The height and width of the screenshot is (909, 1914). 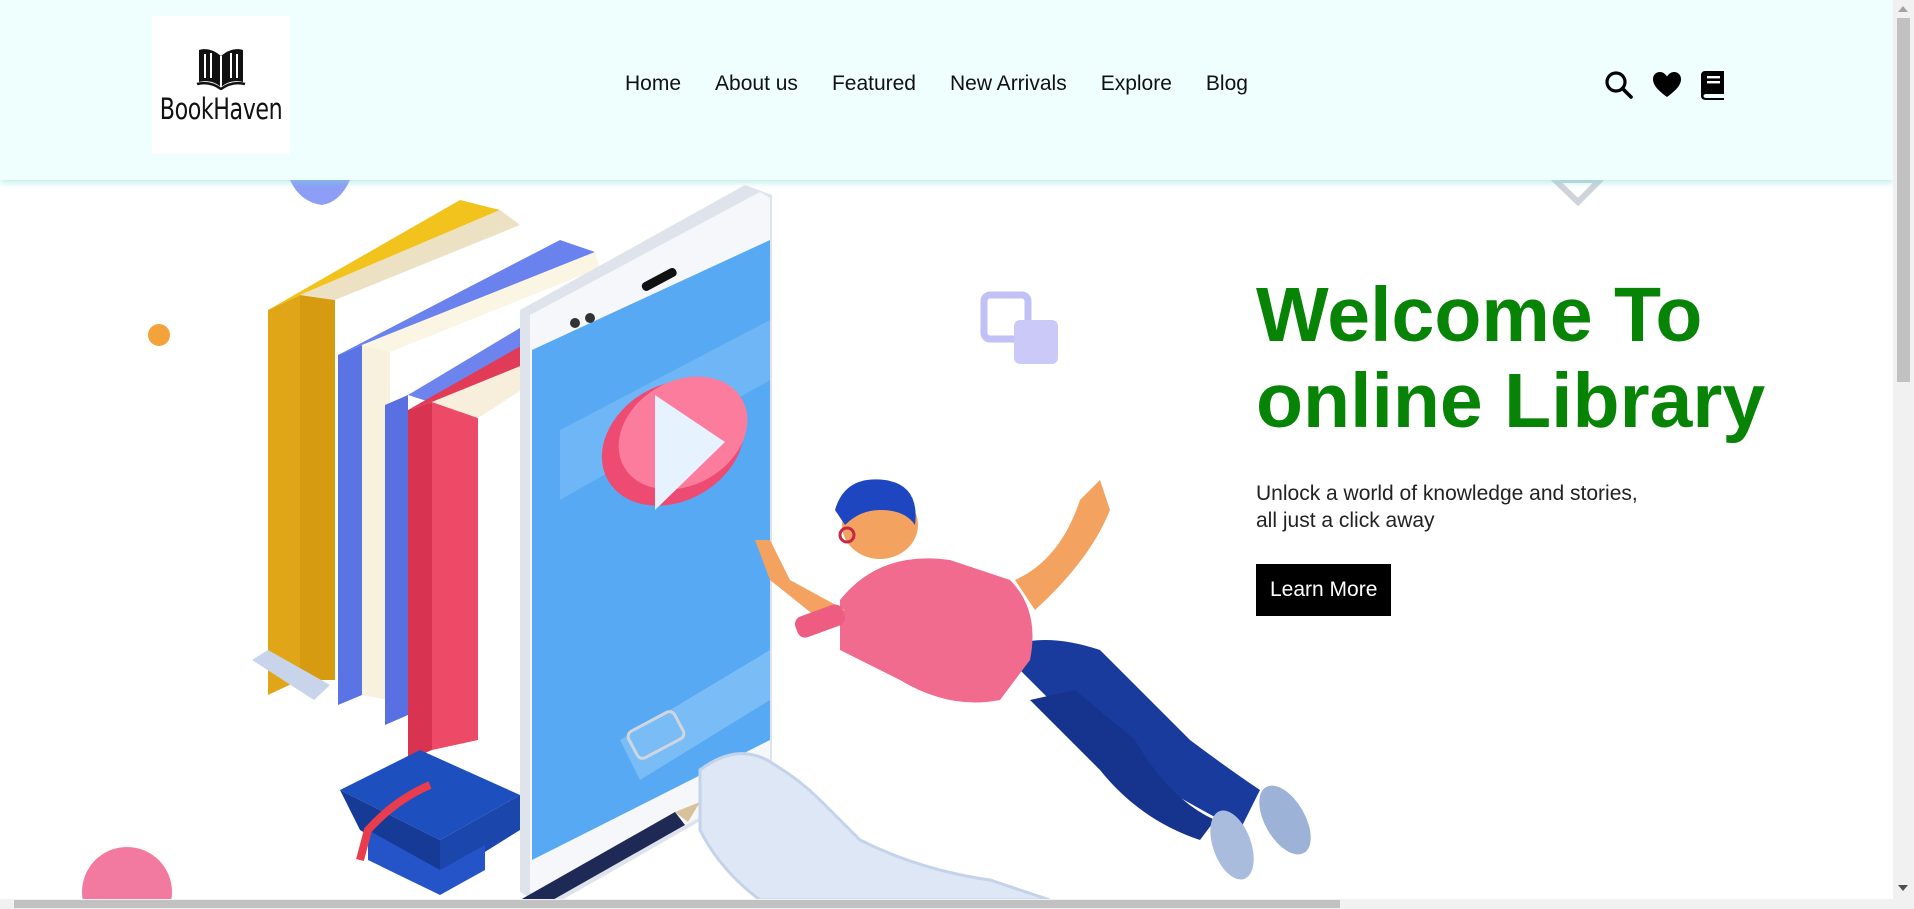 What do you see at coordinates (653, 84) in the screenshot?
I see `nav-home: Home` at bounding box center [653, 84].